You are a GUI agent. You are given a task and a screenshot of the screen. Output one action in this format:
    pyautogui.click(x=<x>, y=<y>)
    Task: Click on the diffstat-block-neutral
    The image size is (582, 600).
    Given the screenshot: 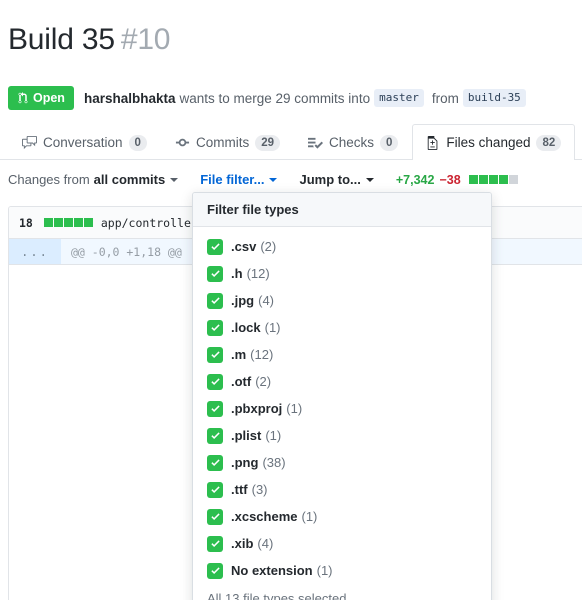 What is the action you would take?
    pyautogui.click(x=513, y=180)
    